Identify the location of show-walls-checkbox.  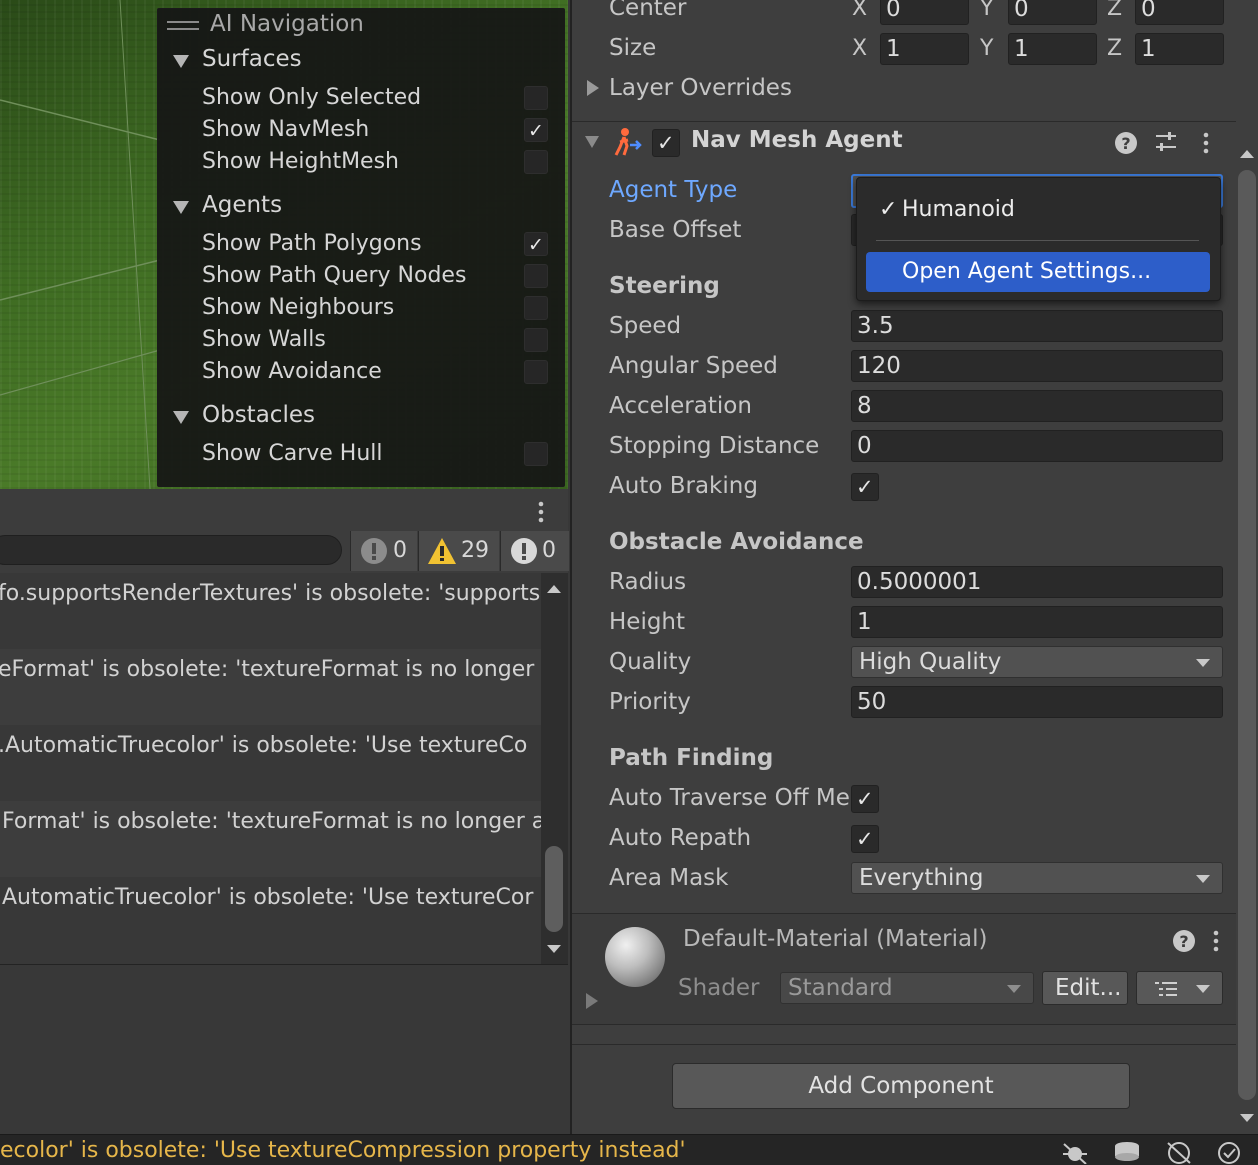
(536, 340).